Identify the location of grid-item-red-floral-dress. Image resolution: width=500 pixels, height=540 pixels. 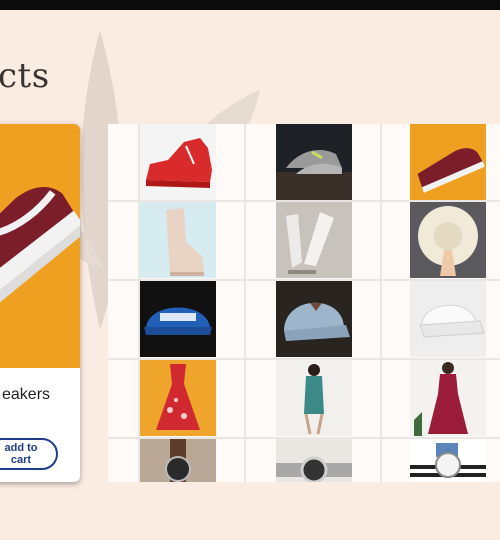
(178, 398).